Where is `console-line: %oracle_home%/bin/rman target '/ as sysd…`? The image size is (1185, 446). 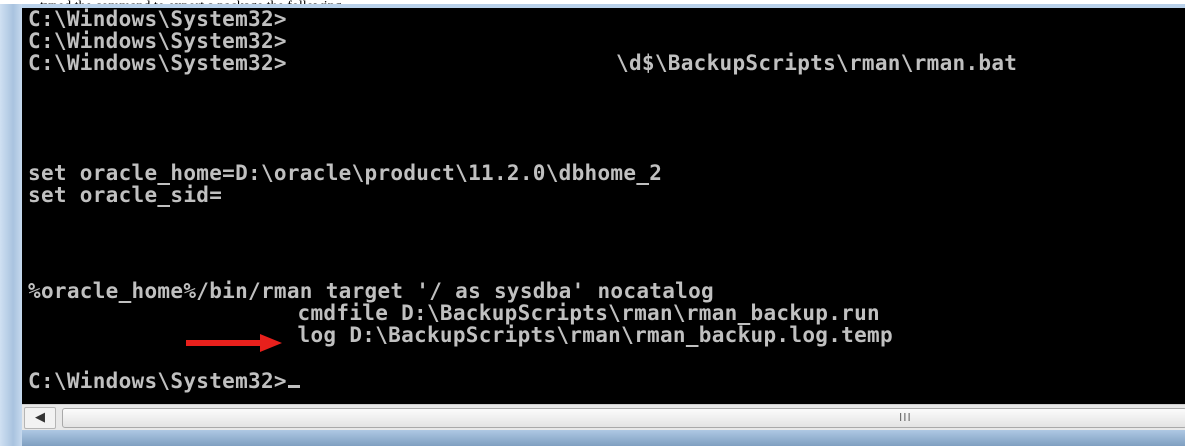
console-line: %oracle_home%/bin/rman target '/ as sysd… is located at coordinates (371, 291).